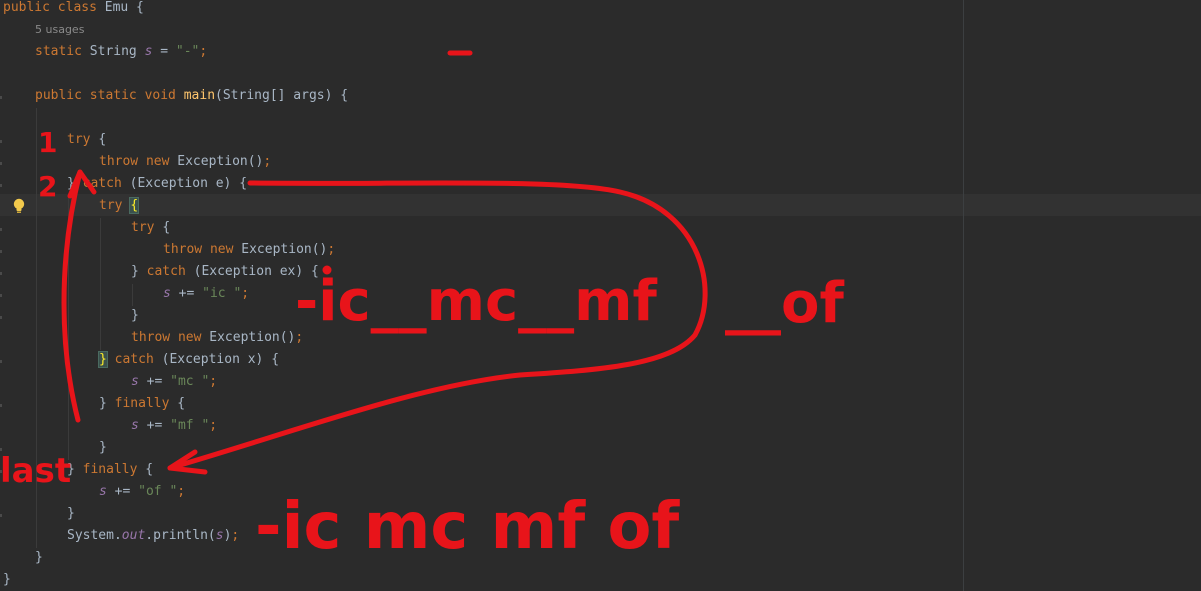 This screenshot has width=1201, height=591. What do you see at coordinates (62, 51) in the screenshot?
I see `code-token: static` at bounding box center [62, 51].